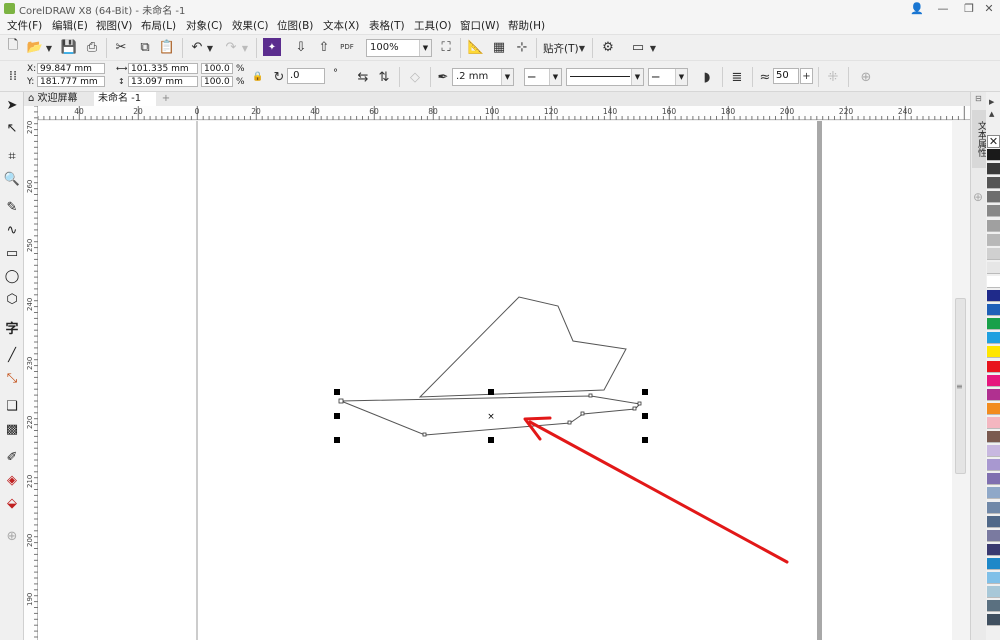 The width and height of the screenshot is (1000, 640). I want to click on import-icon: ⇩, so click(301, 47).